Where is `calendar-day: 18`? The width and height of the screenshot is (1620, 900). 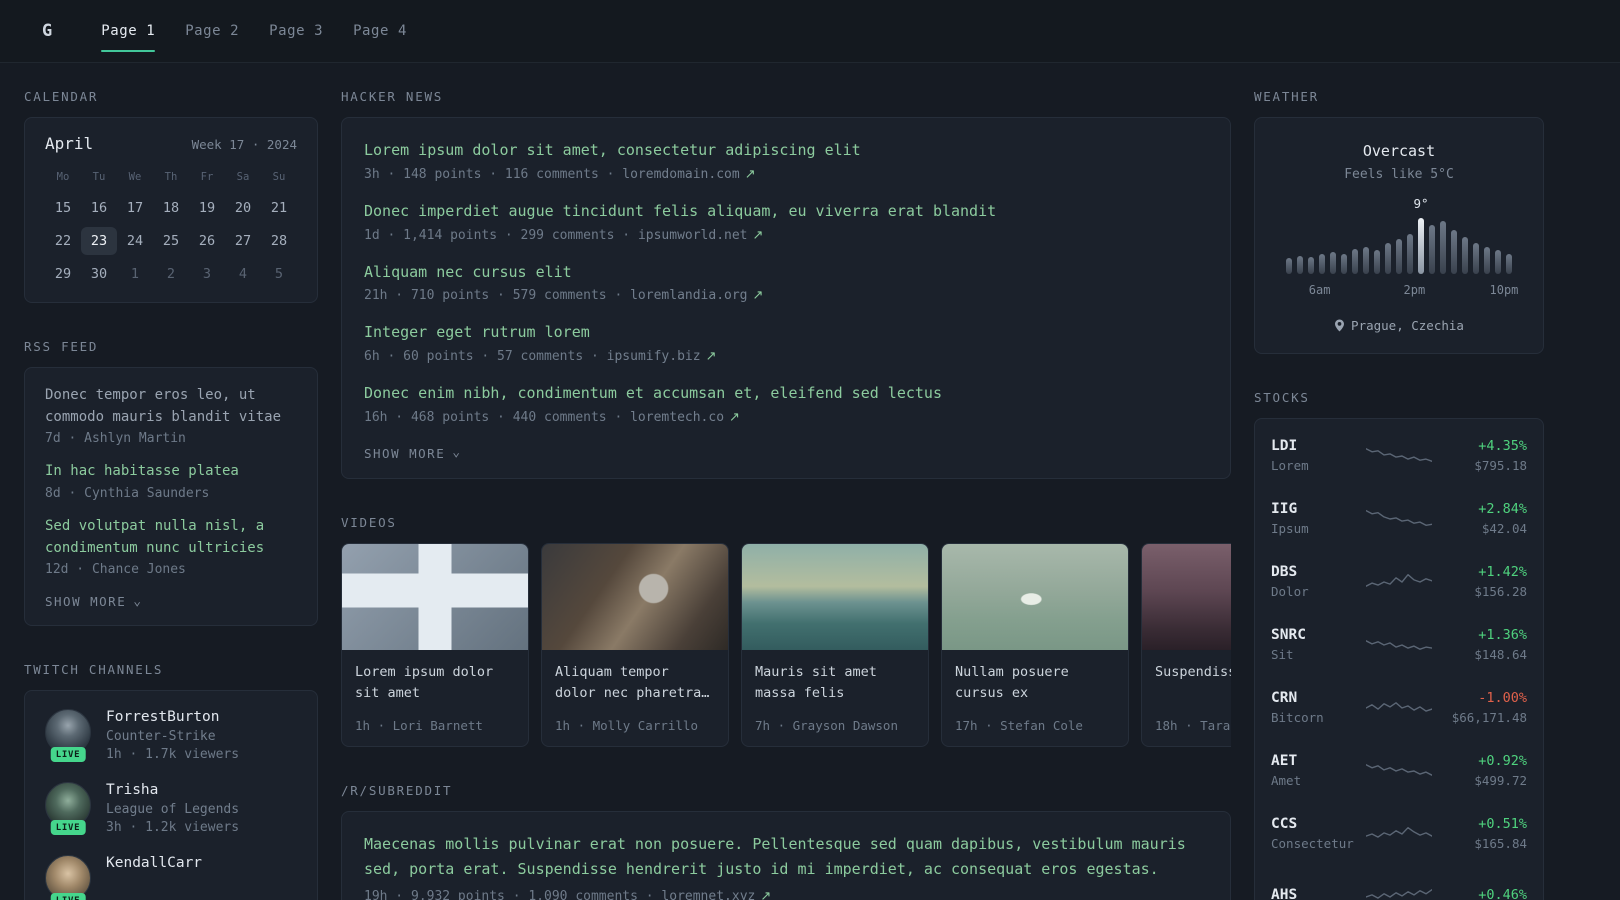 calendar-day: 18 is located at coordinates (171, 208).